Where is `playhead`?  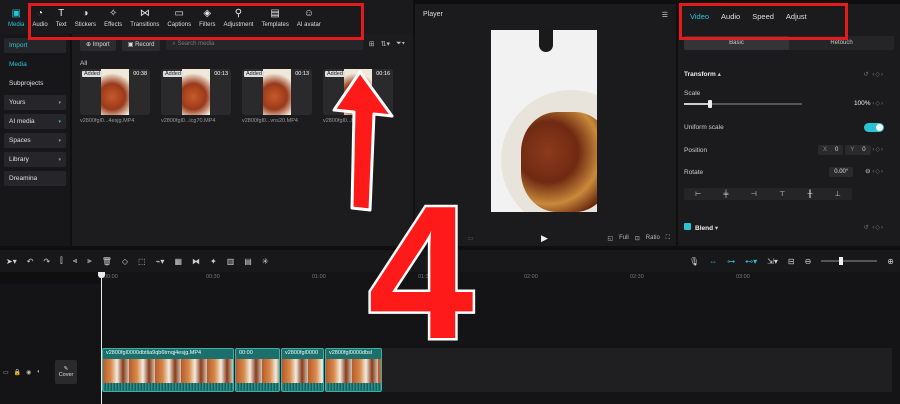 playhead is located at coordinates (101, 338).